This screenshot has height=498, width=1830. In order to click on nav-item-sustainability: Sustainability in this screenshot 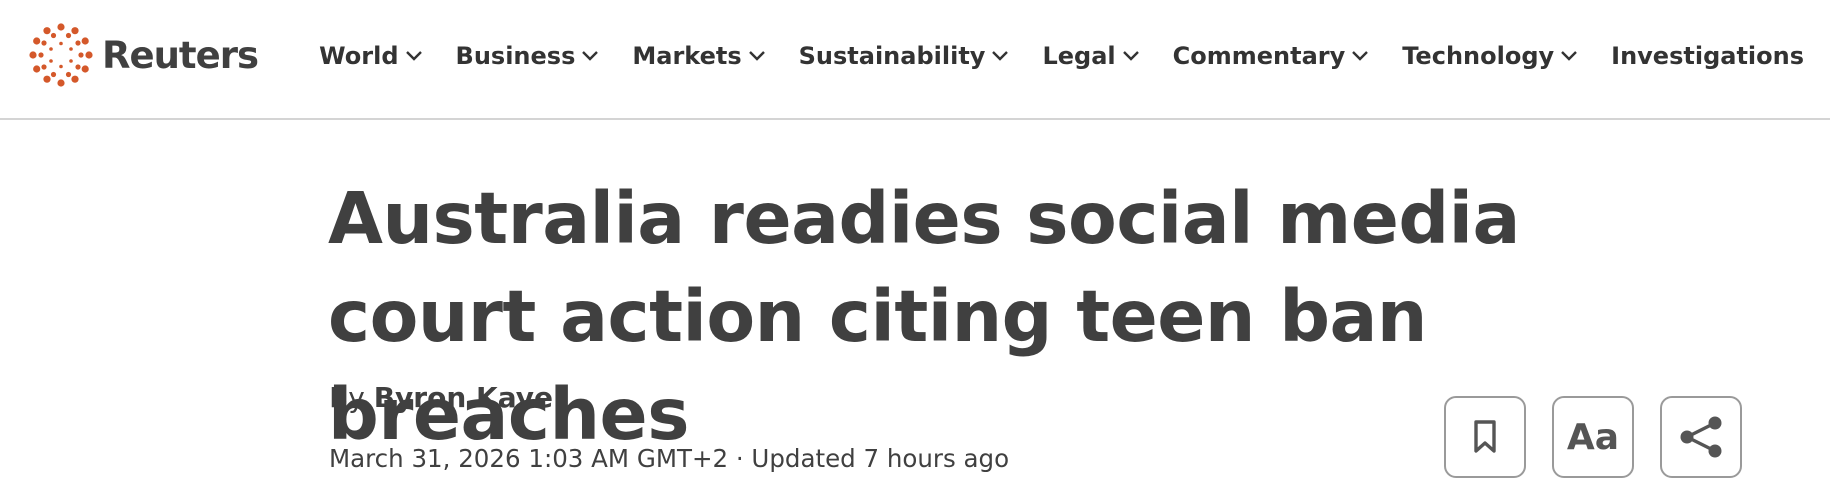, I will do `click(904, 56)`.